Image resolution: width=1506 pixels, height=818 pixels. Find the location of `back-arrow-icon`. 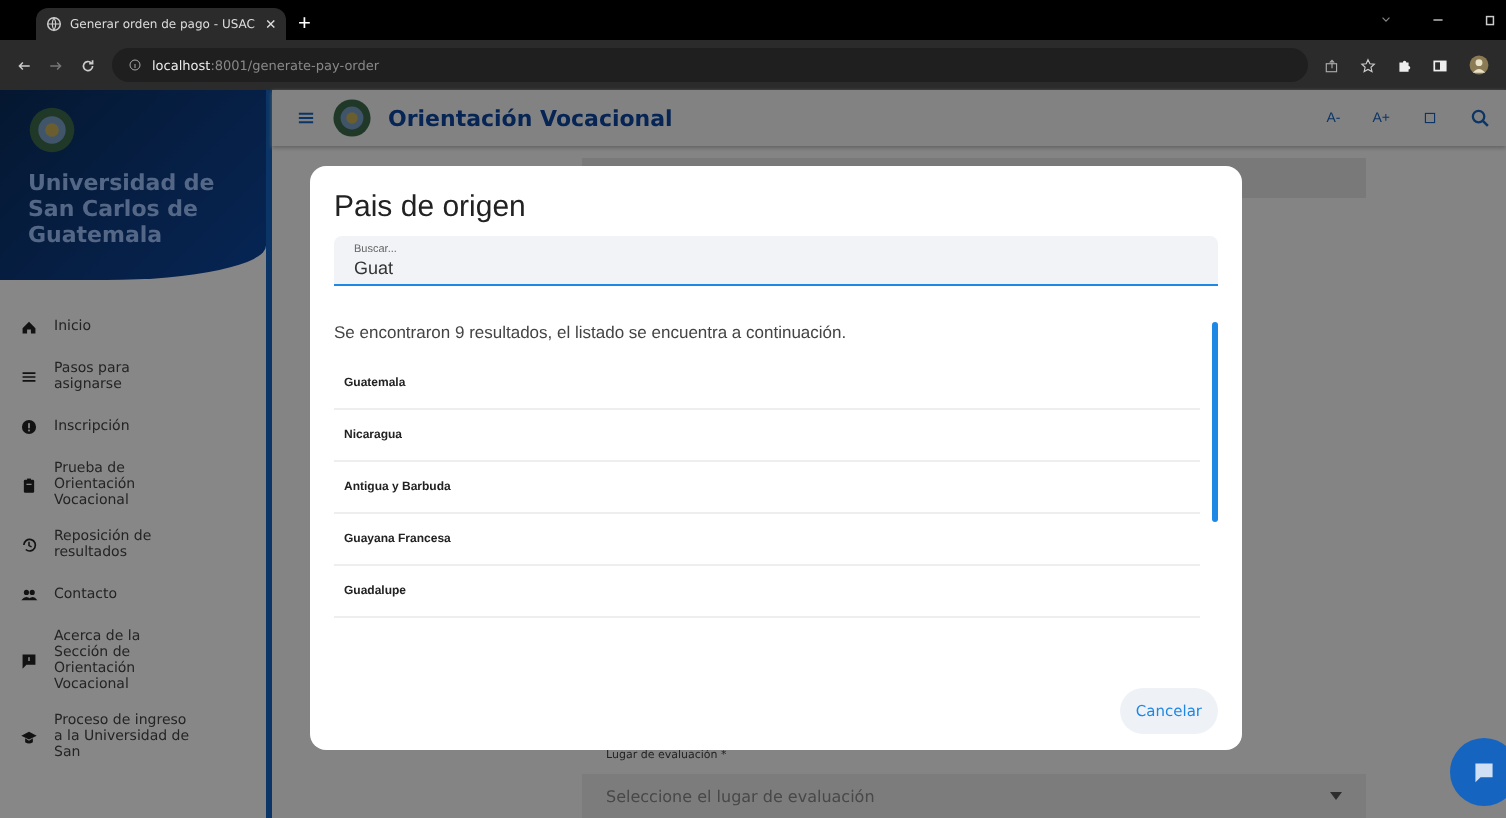

back-arrow-icon is located at coordinates (24, 65).